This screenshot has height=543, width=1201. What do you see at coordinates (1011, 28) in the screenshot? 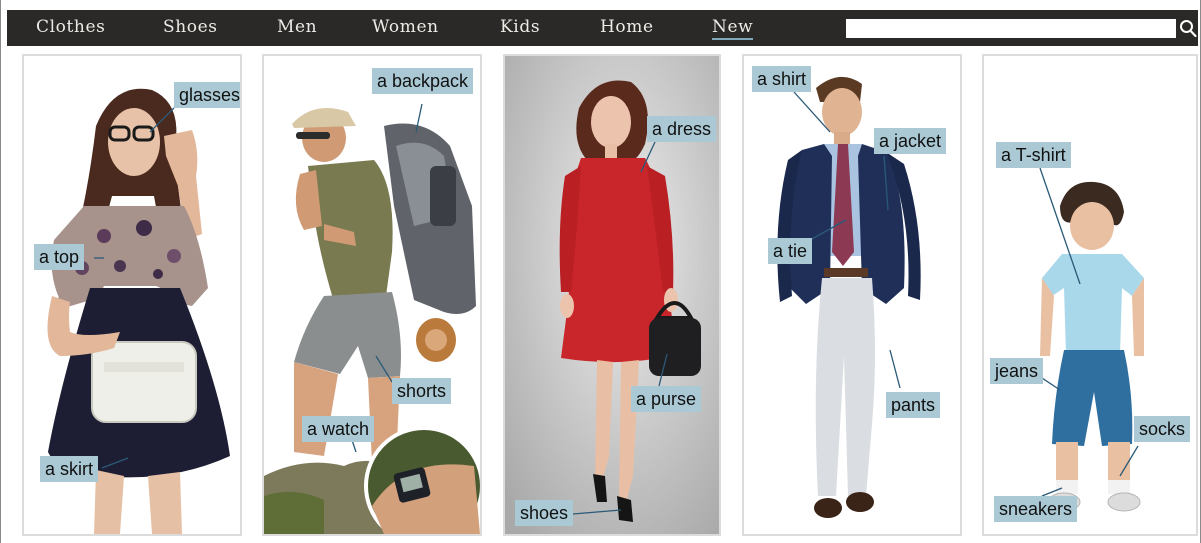
I see `search-input` at bounding box center [1011, 28].